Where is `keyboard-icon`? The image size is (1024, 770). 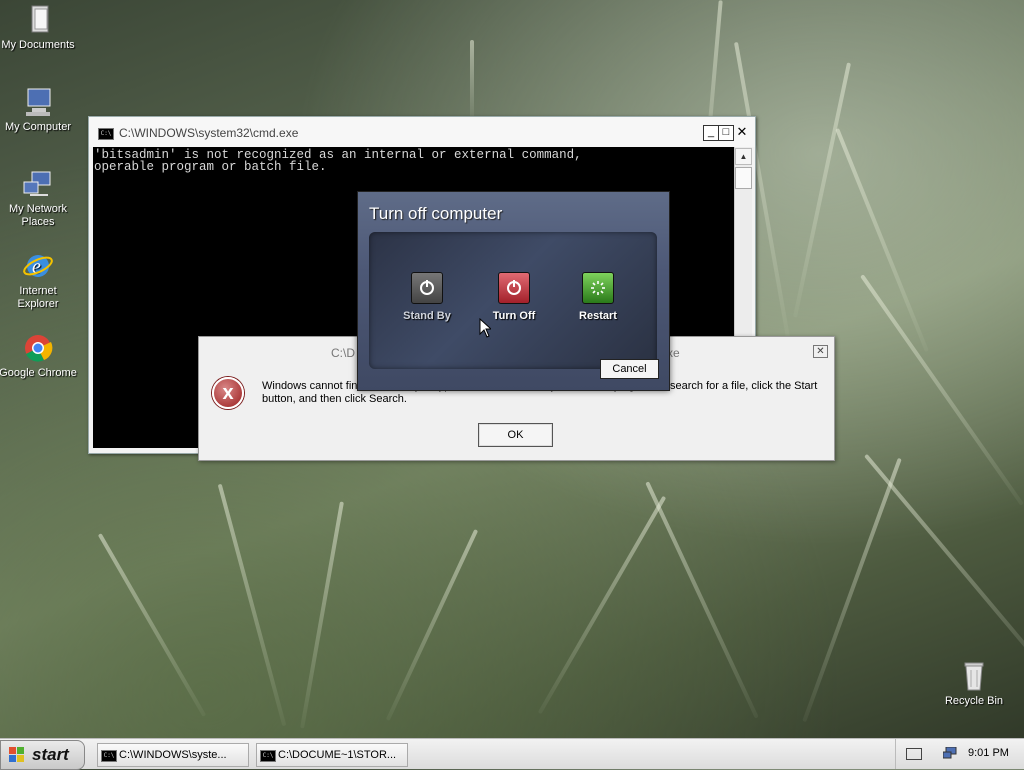 keyboard-icon is located at coordinates (914, 754).